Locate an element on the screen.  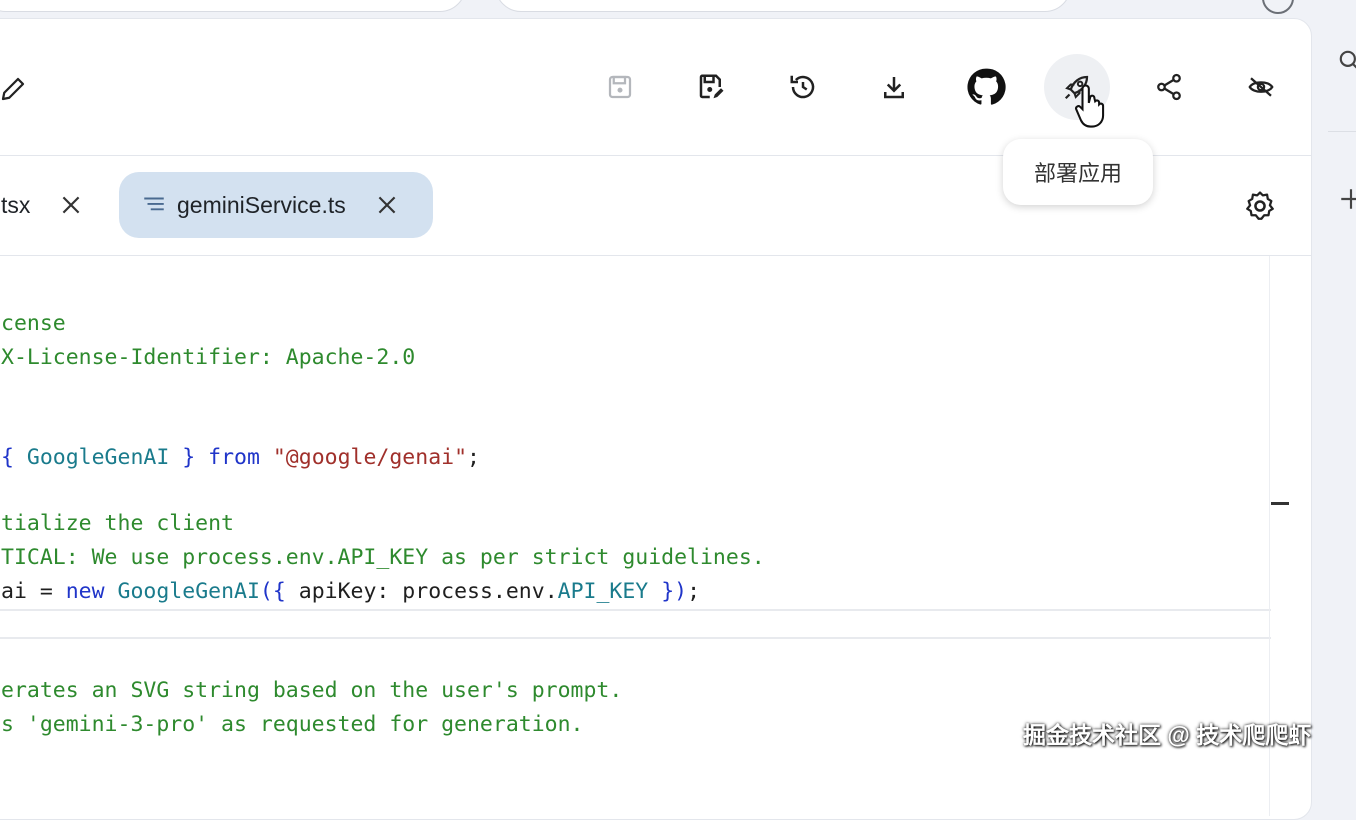
history-button is located at coordinates (803, 87).